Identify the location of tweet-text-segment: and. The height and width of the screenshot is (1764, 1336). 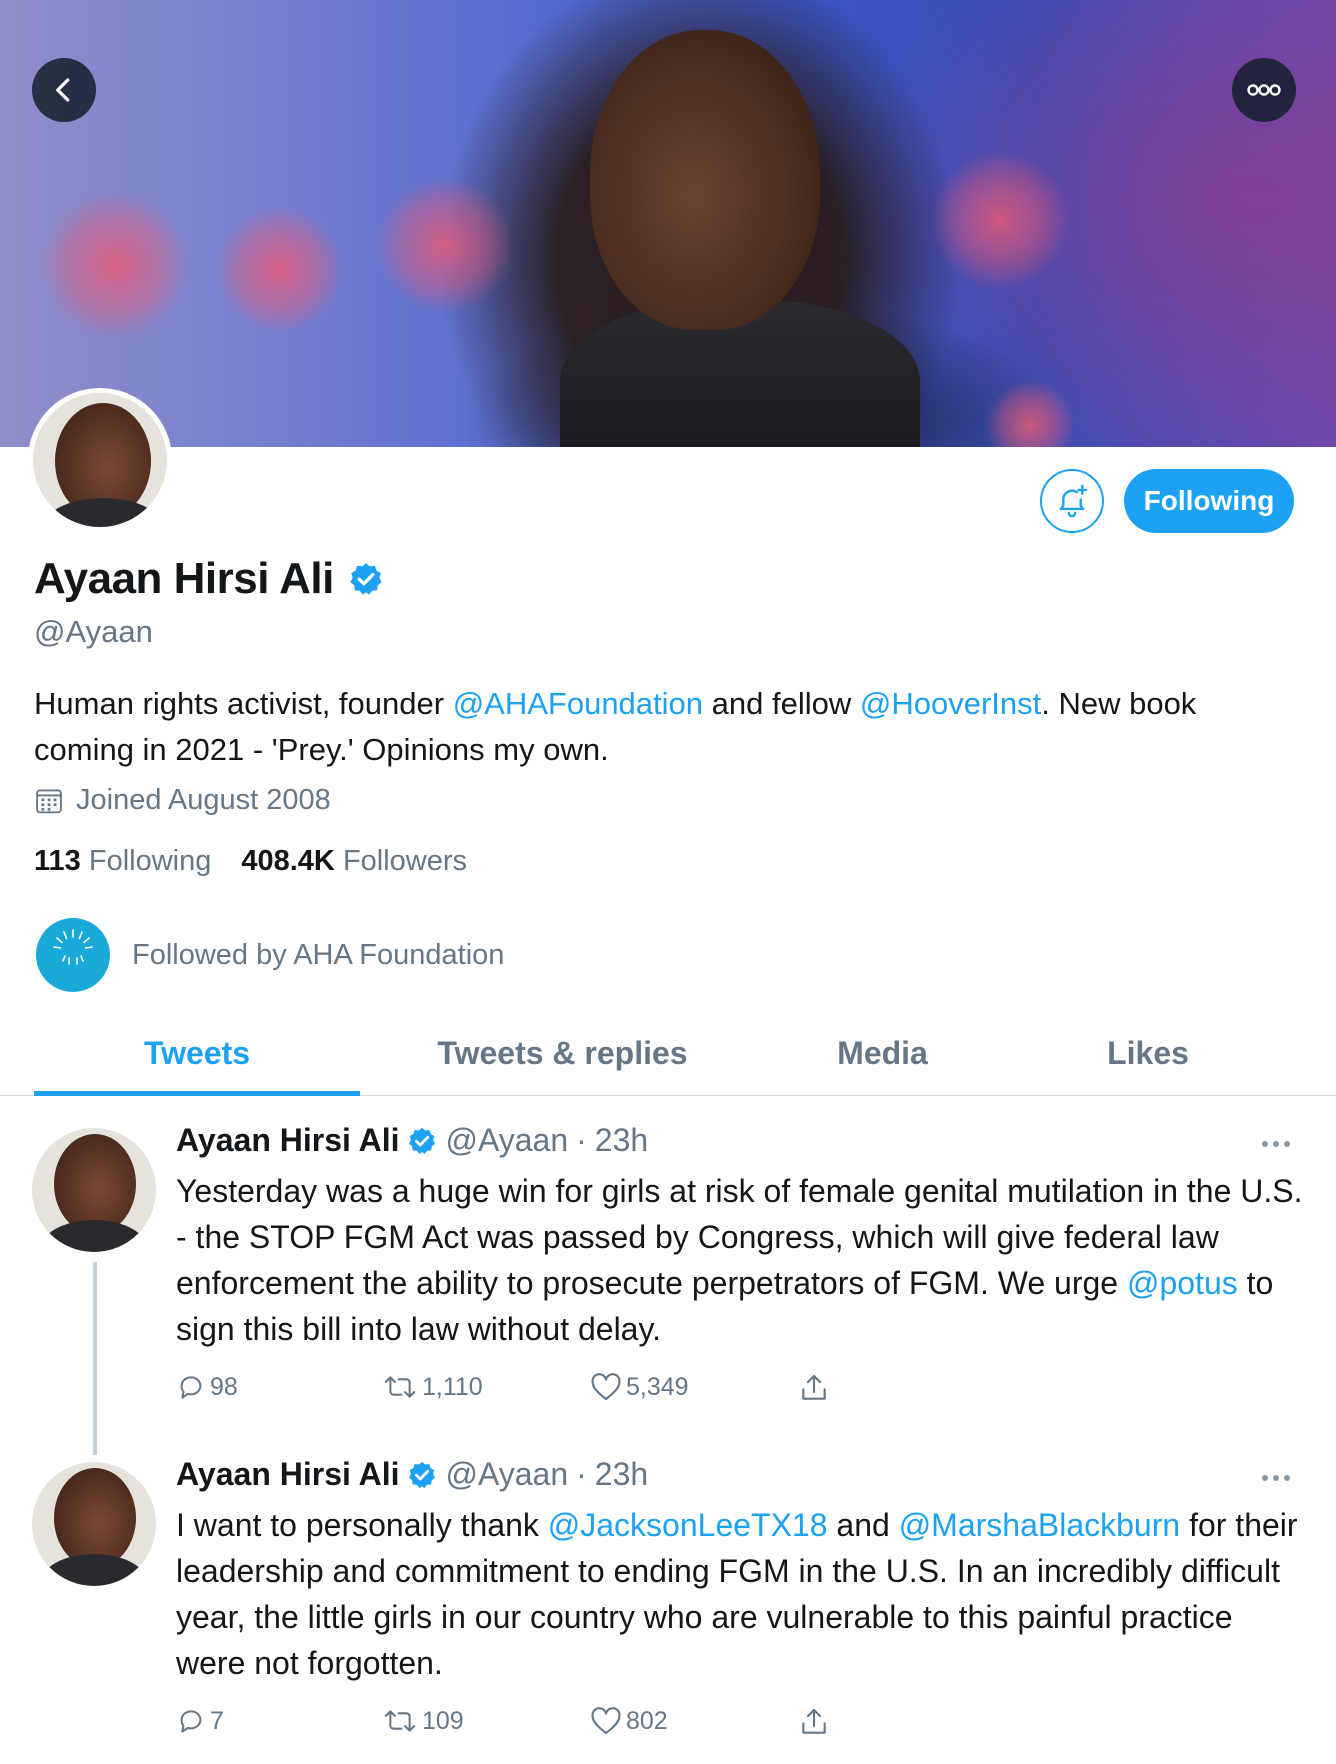
(863, 1525).